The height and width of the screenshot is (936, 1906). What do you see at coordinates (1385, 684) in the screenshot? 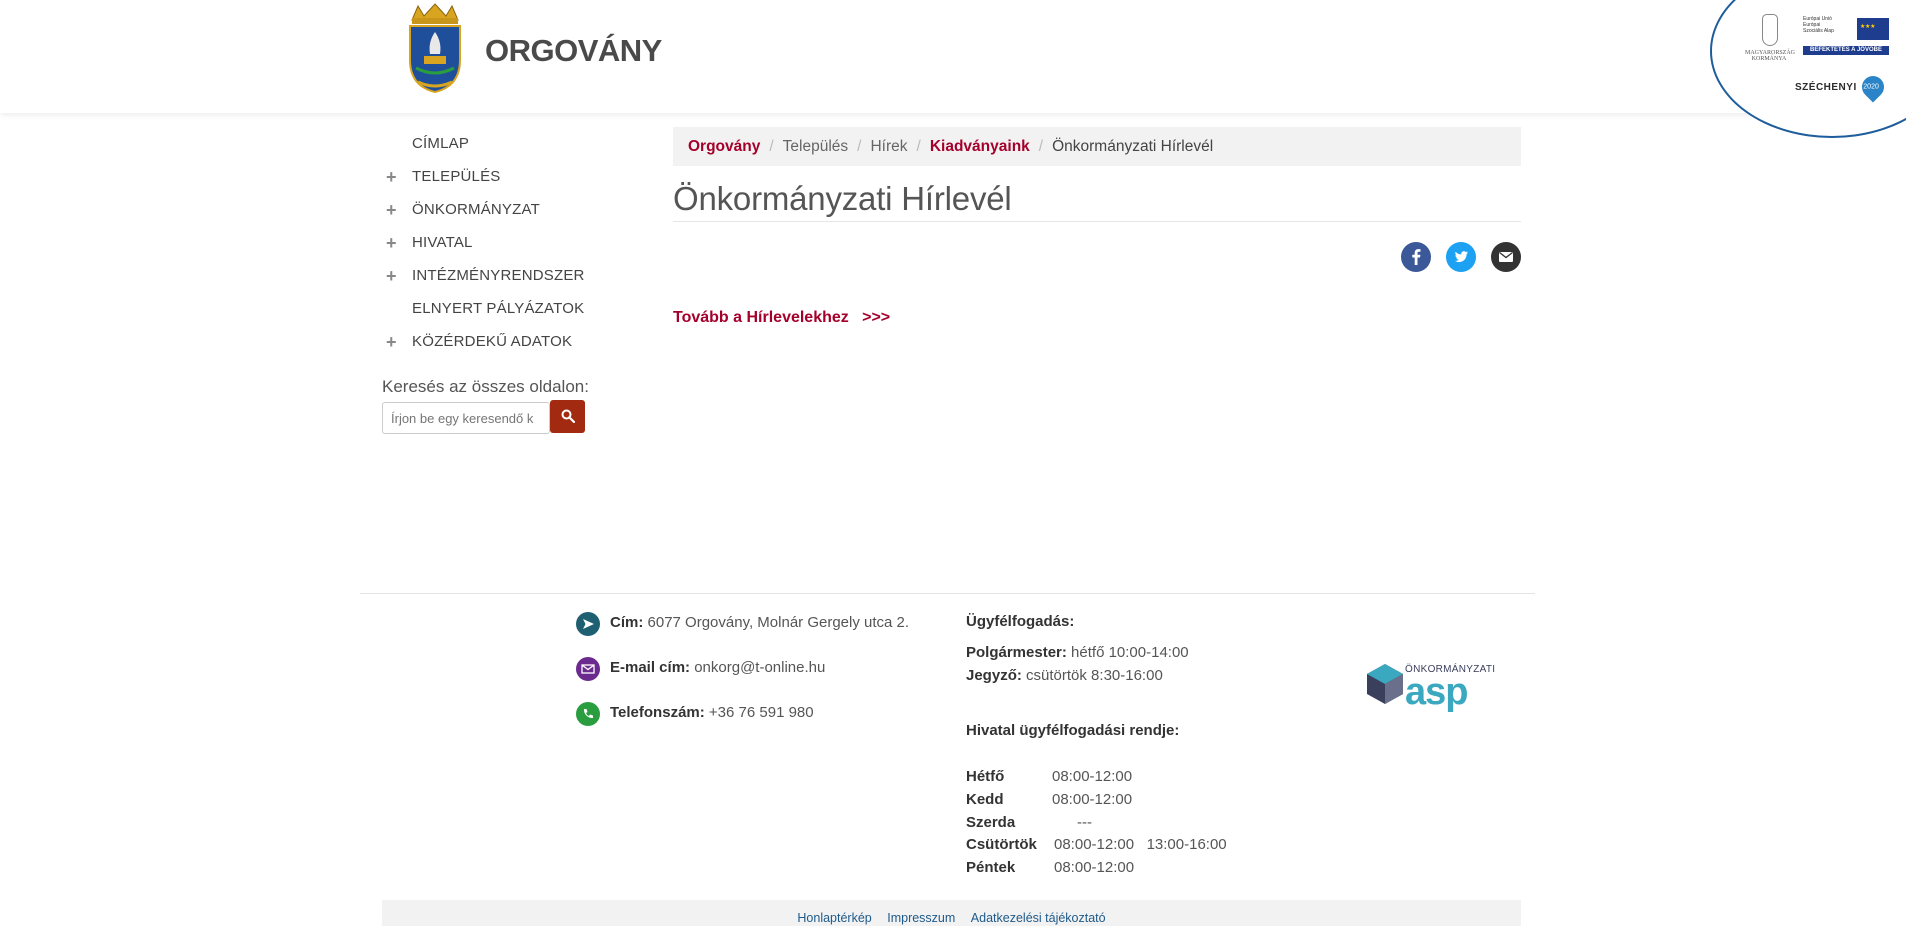
I see `asp-cube-icon` at bounding box center [1385, 684].